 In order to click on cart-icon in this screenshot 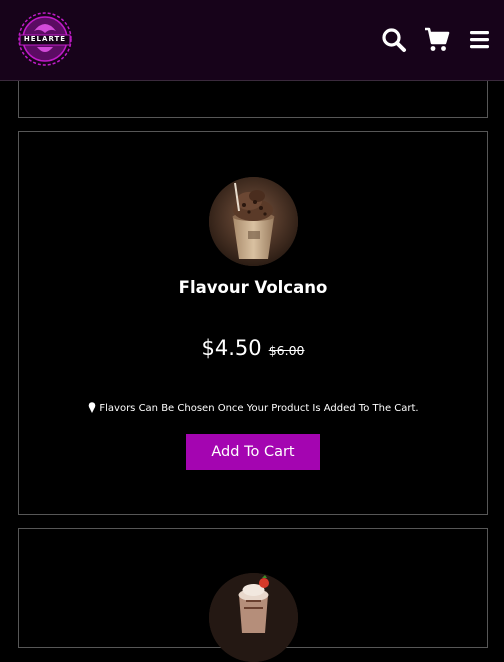, I will do `click(437, 40)`.